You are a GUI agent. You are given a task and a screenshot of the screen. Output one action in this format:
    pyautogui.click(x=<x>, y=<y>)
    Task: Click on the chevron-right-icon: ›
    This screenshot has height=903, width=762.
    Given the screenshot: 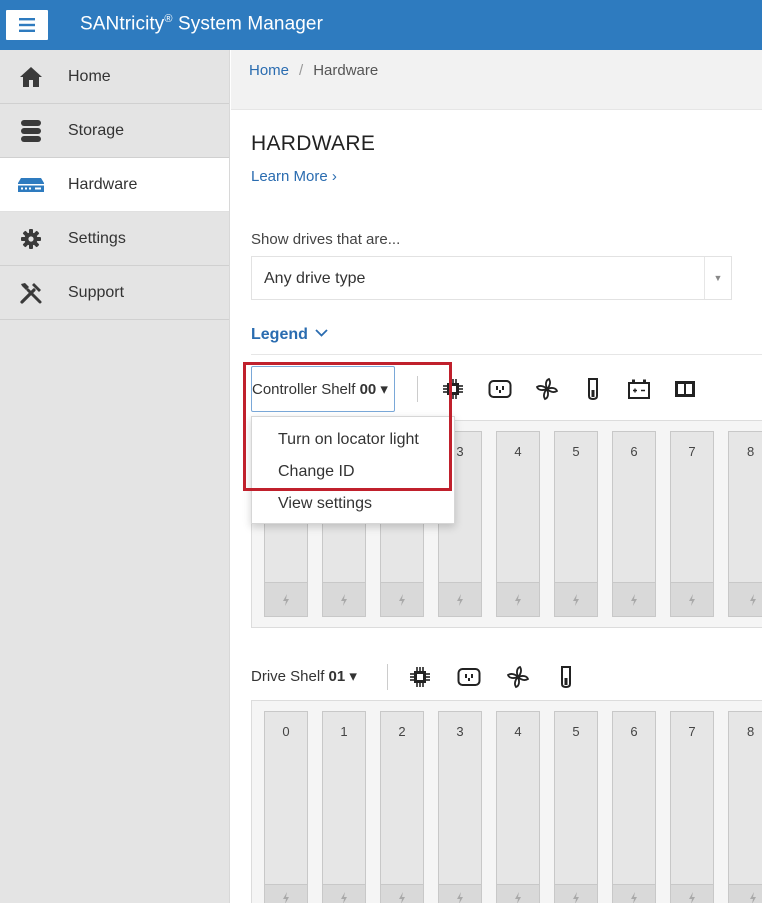 What is the action you would take?
    pyautogui.click(x=334, y=176)
    